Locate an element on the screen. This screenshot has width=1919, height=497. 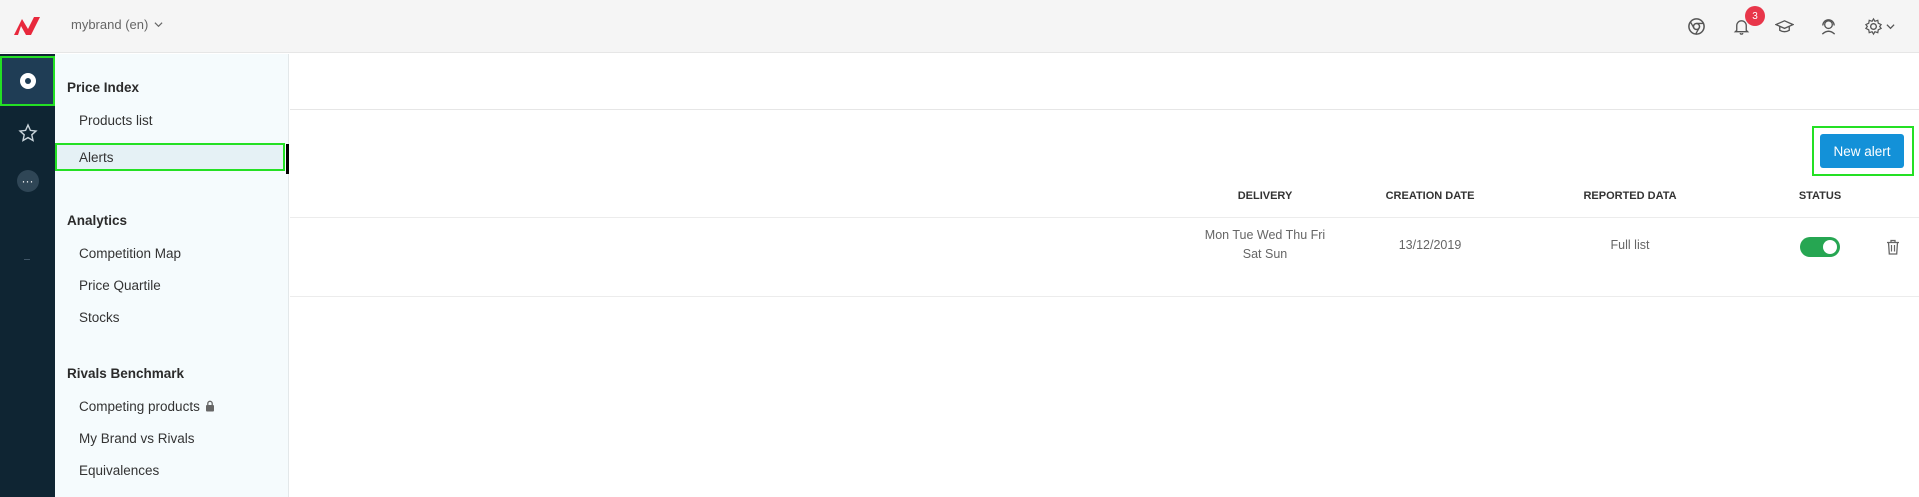
status-toggle is located at coordinates (1820, 247).